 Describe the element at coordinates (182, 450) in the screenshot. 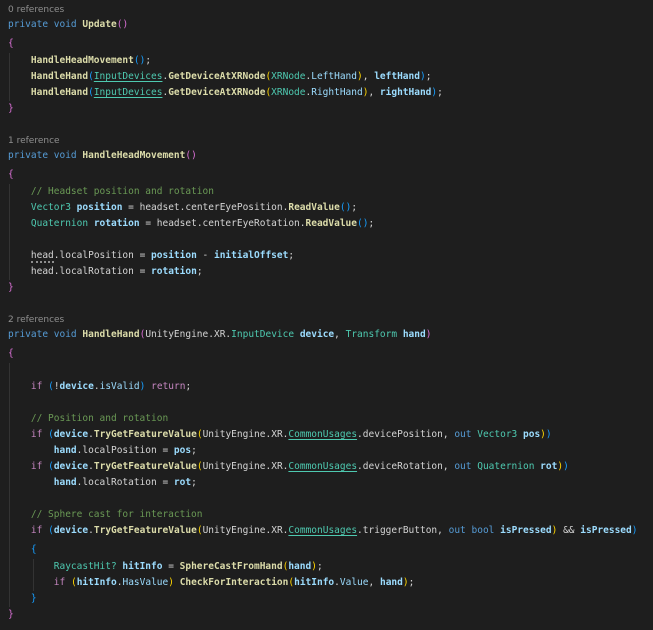

I see `code-token: pos` at that location.